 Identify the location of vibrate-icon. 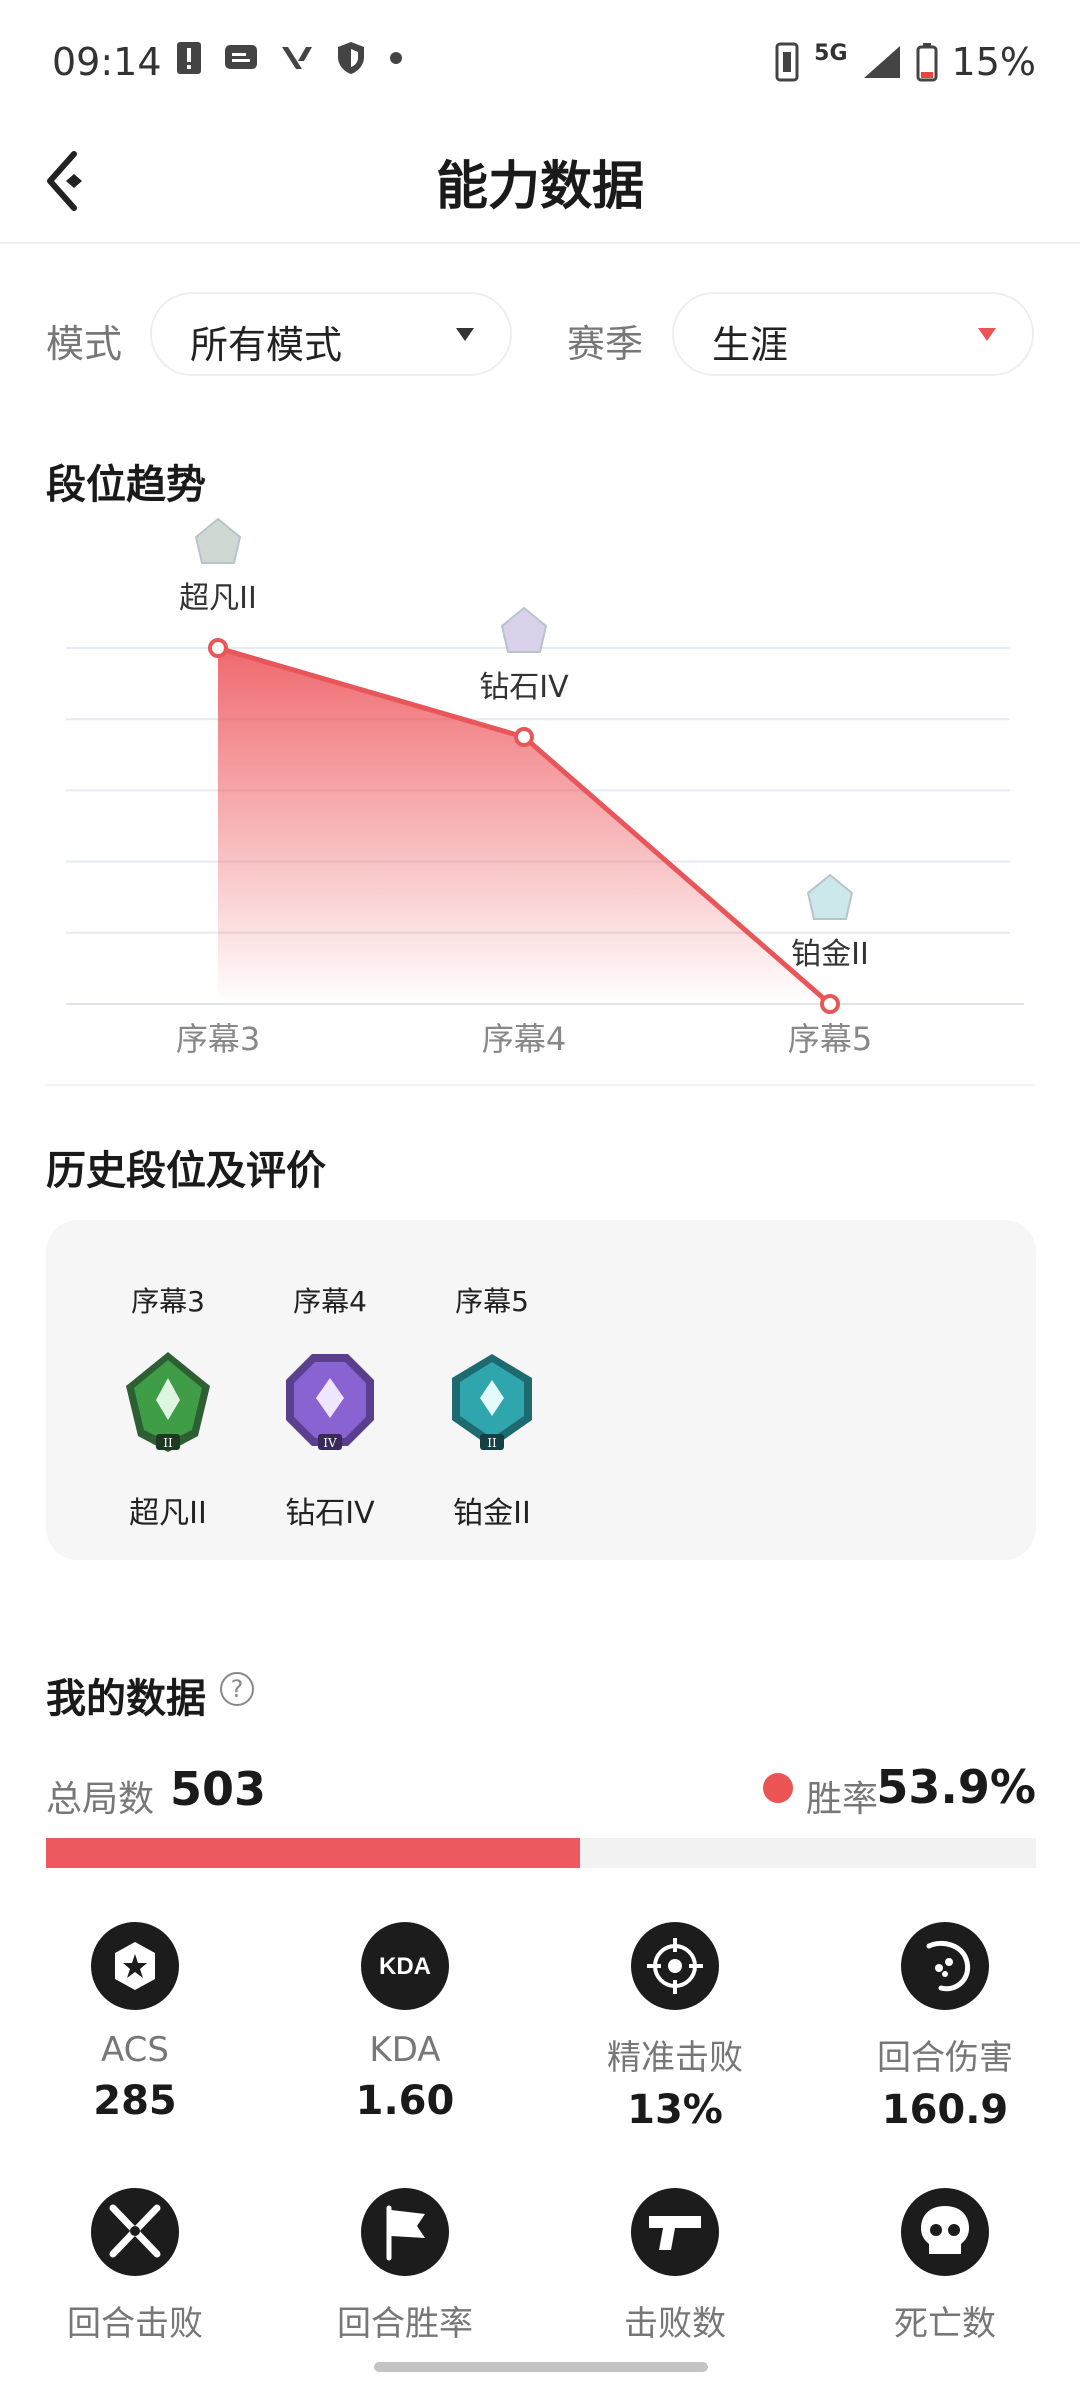
(787, 62).